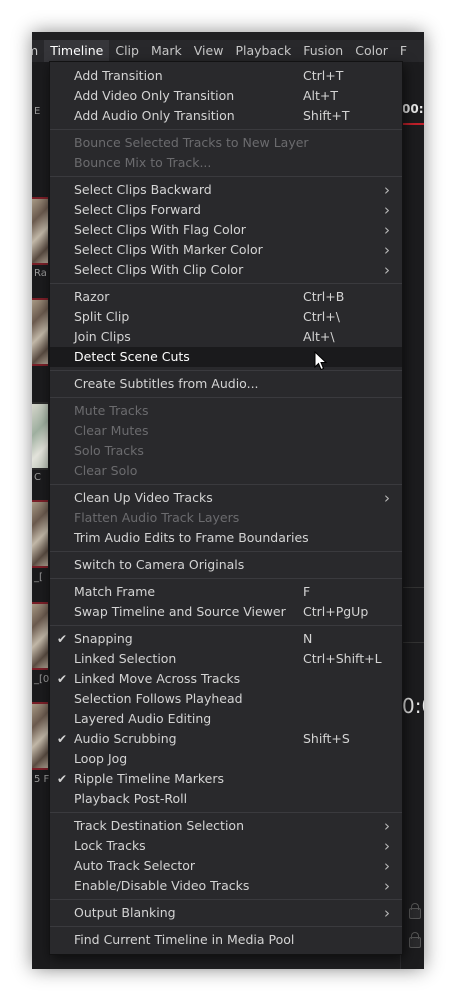 This screenshot has width=456, height=1001. What do you see at coordinates (226, 639) in the screenshot?
I see `menu-item-snapping: ✔ Snapping N` at bounding box center [226, 639].